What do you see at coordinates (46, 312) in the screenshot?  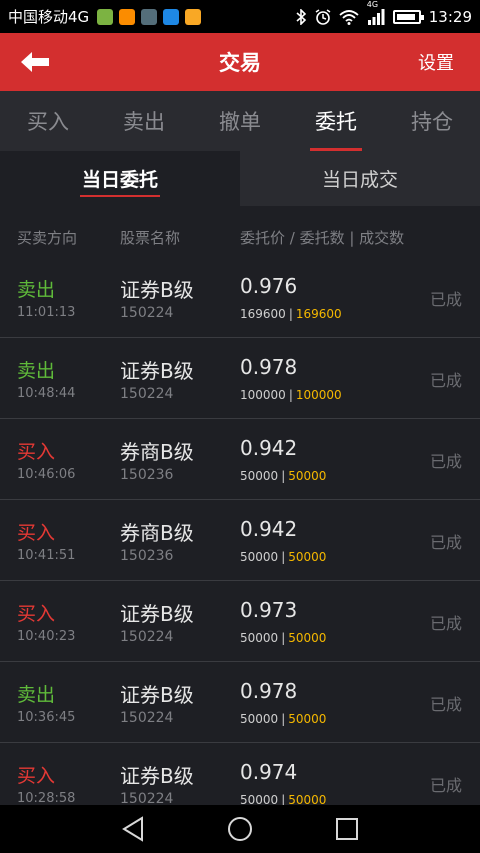 I see `order-time: 11:01:13` at bounding box center [46, 312].